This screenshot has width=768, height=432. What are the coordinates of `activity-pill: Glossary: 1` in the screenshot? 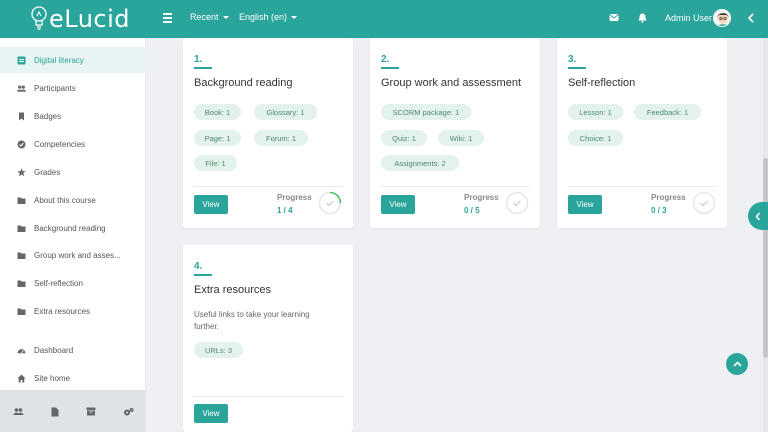 It's located at (285, 112).